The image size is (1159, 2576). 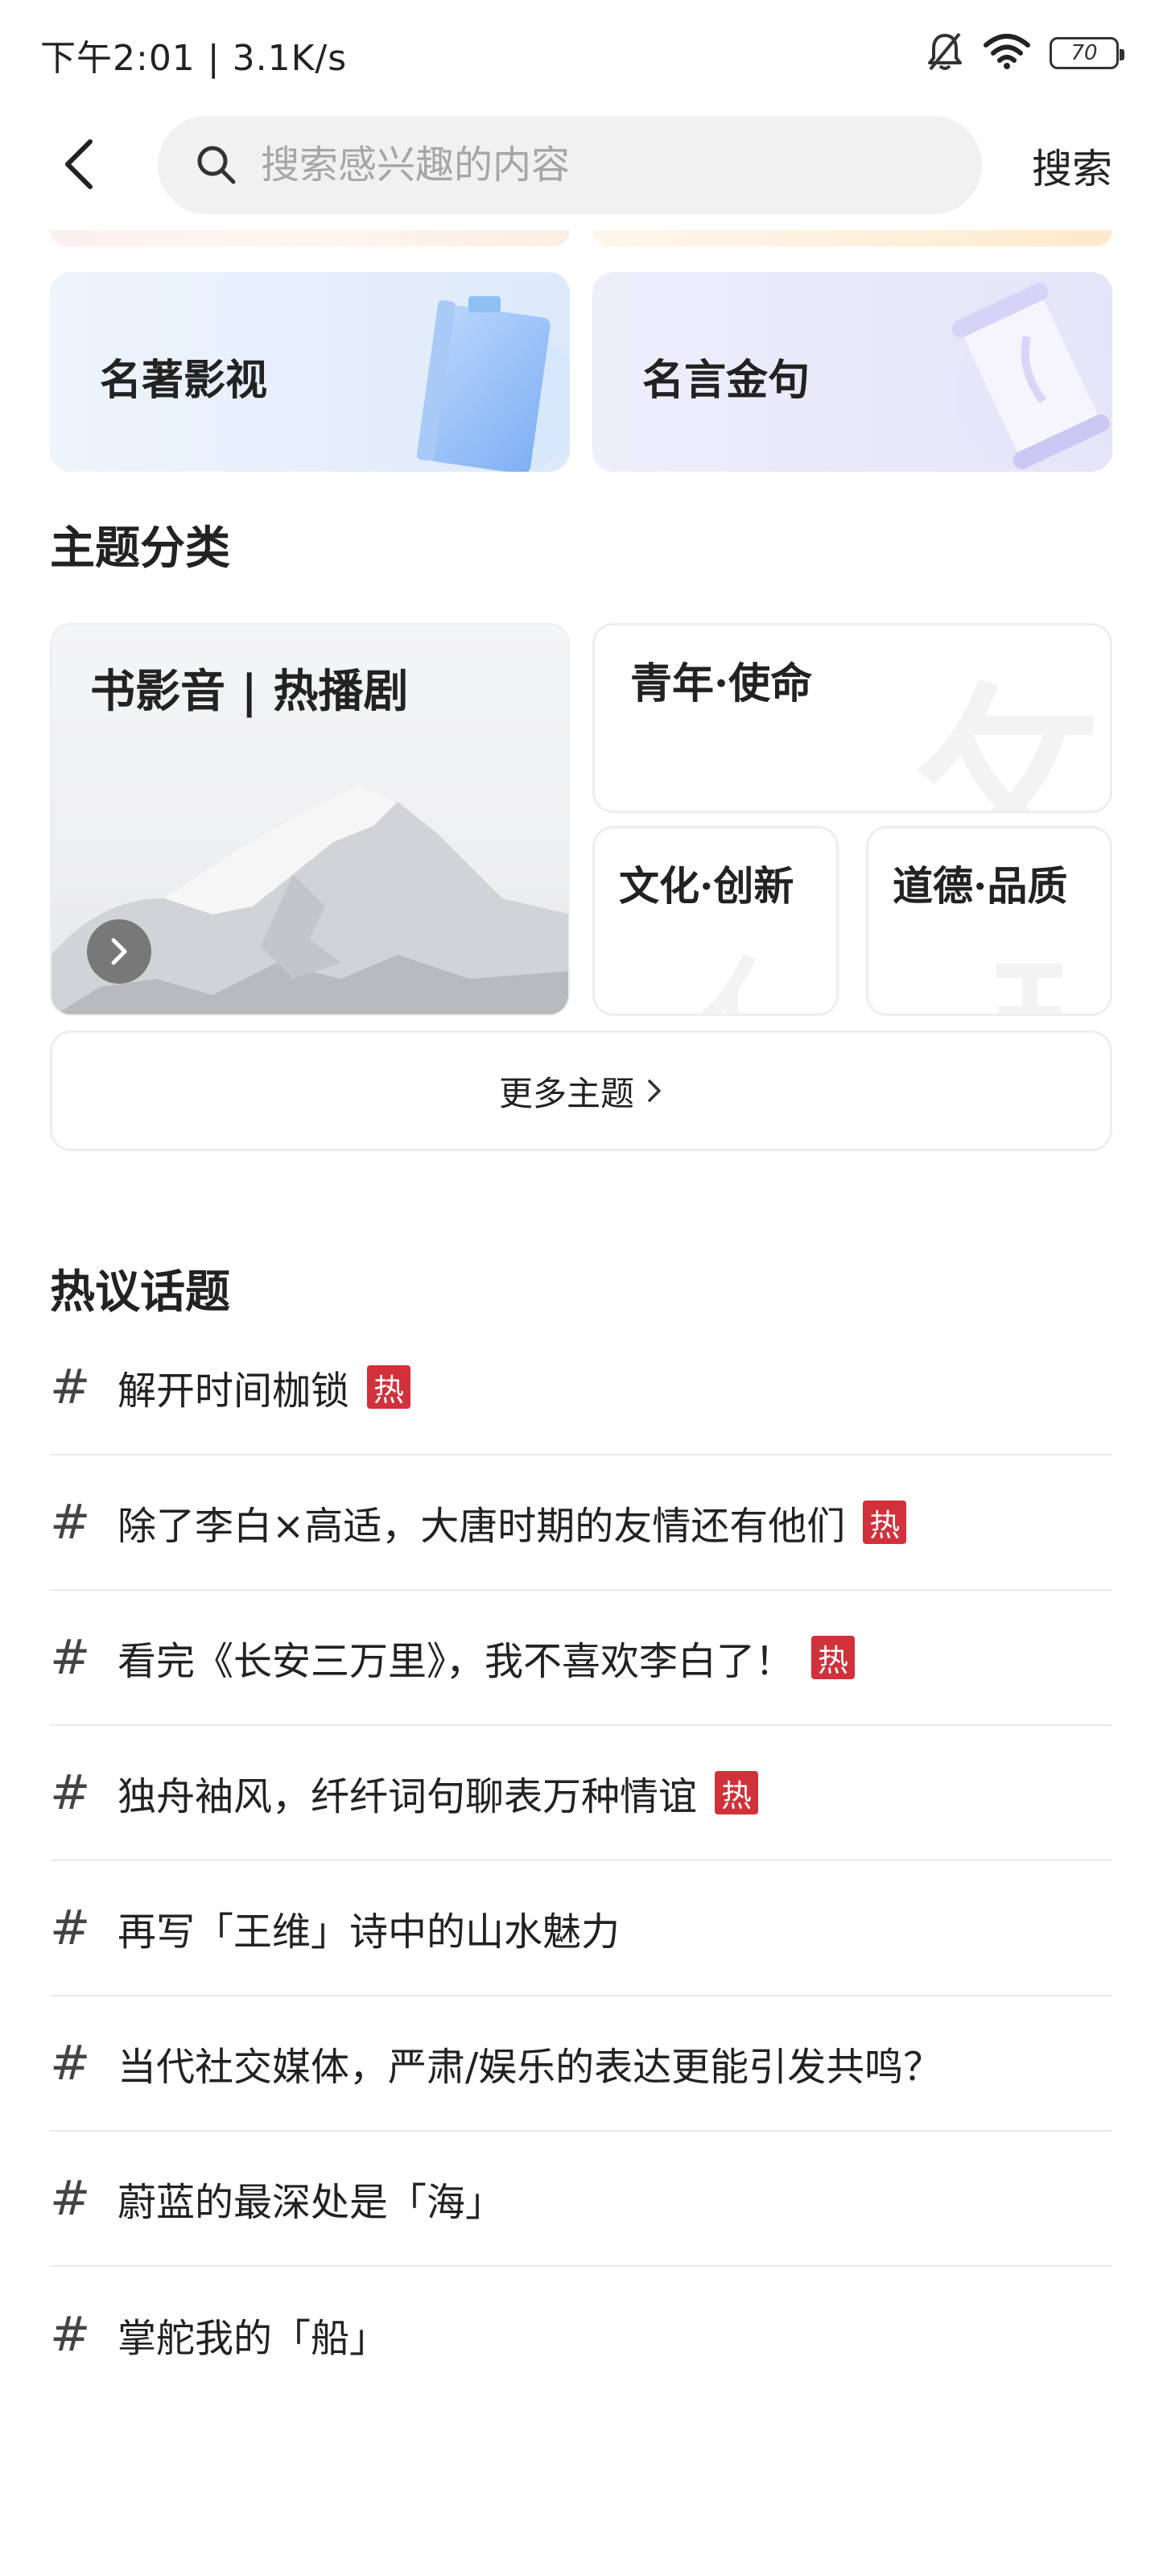 I want to click on category-card-quotes: 名言金句, so click(x=852, y=372).